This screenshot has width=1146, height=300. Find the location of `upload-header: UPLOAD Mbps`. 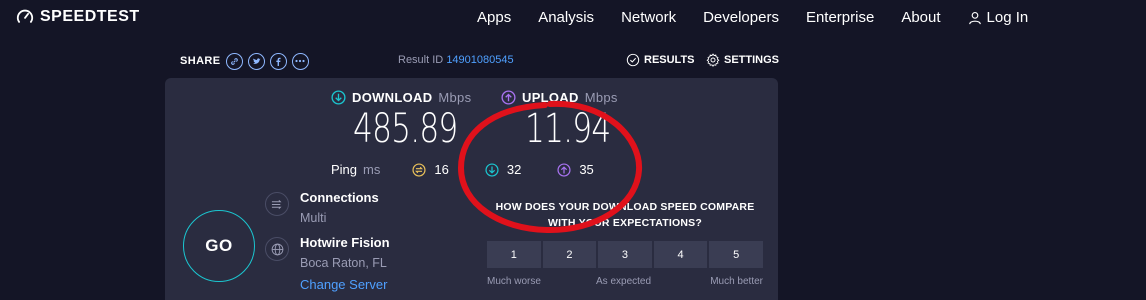

upload-header: UPLOAD Mbps is located at coordinates (559, 97).